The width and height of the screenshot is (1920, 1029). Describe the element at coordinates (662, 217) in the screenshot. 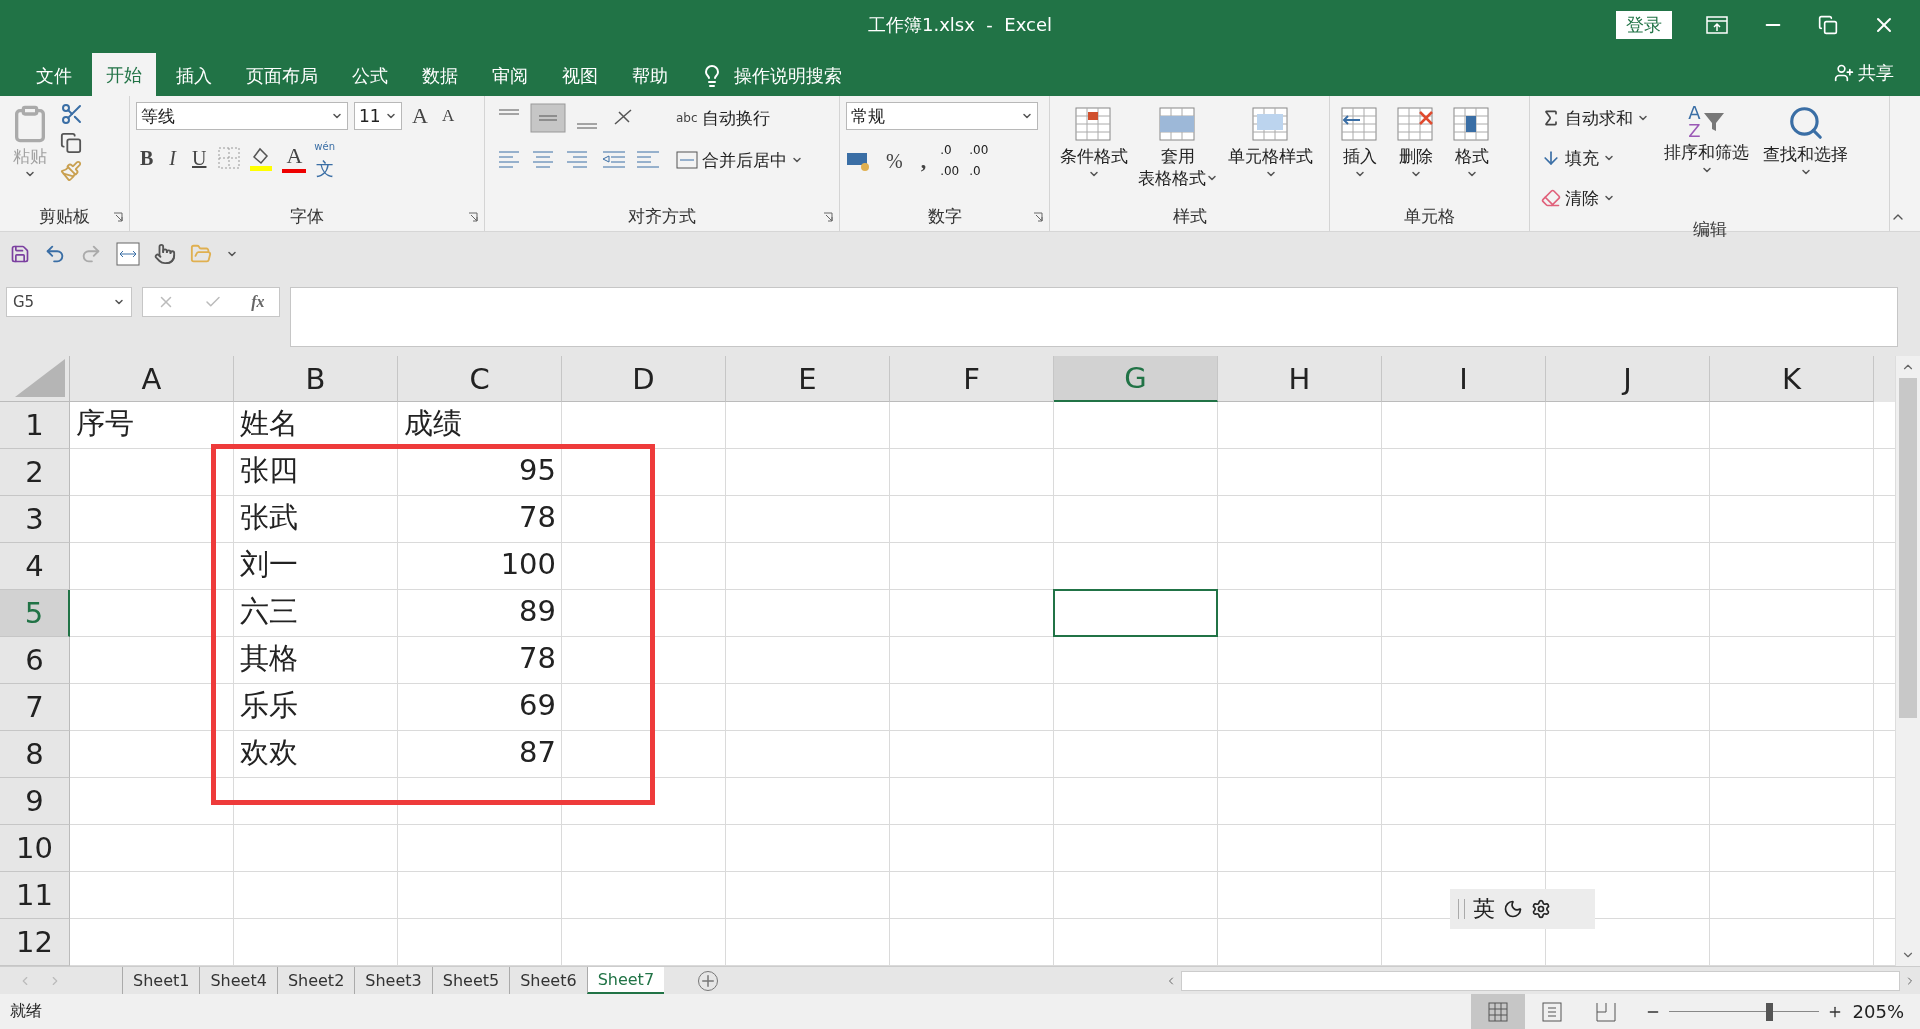

I see `group-label: 对齐方式` at that location.